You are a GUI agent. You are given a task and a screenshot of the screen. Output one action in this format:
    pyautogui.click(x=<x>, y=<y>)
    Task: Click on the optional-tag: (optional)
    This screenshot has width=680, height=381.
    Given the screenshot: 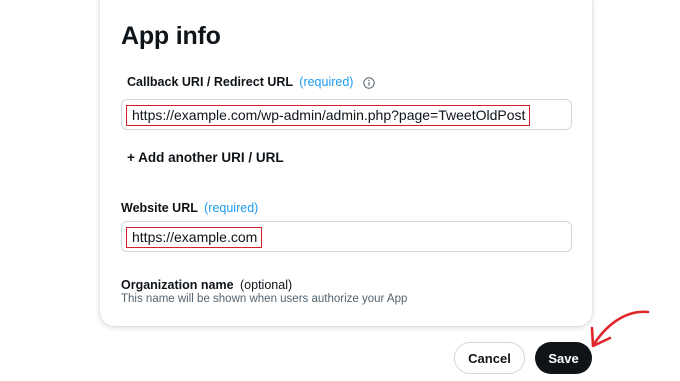 What is the action you would take?
    pyautogui.click(x=266, y=285)
    